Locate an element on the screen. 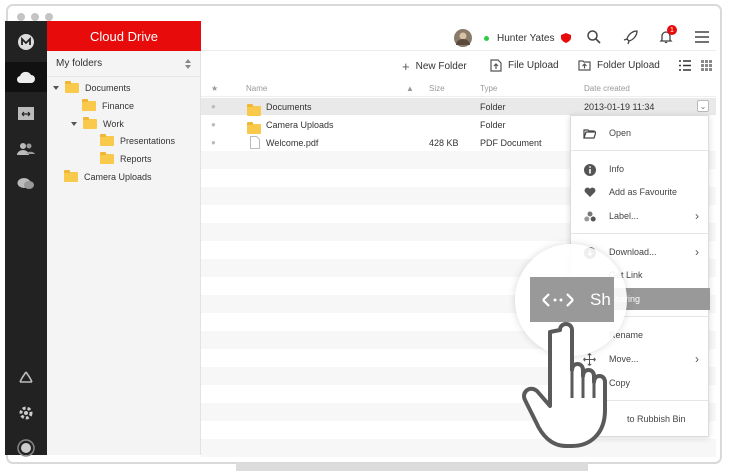  toolbar: + New Folder File Upload Folder Upload is located at coordinates (458, 66).